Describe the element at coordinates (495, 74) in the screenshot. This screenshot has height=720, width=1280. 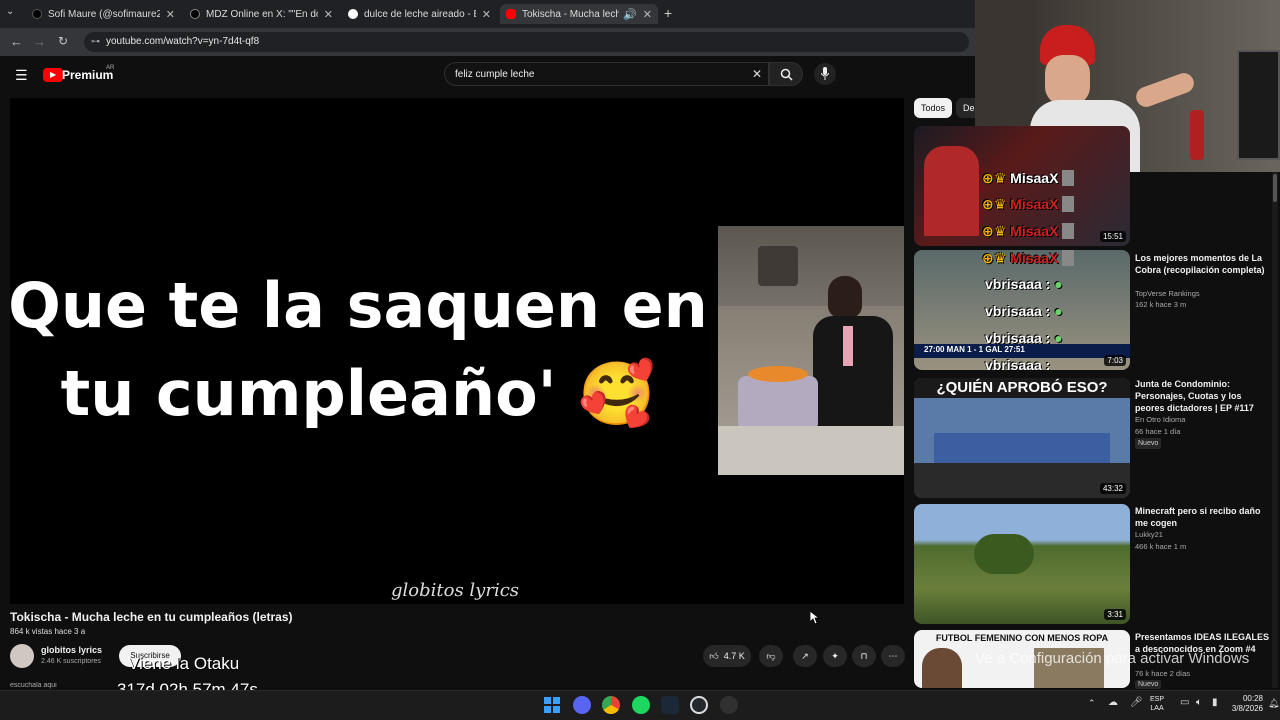
I see `search-query: feliz cumple leche` at that location.